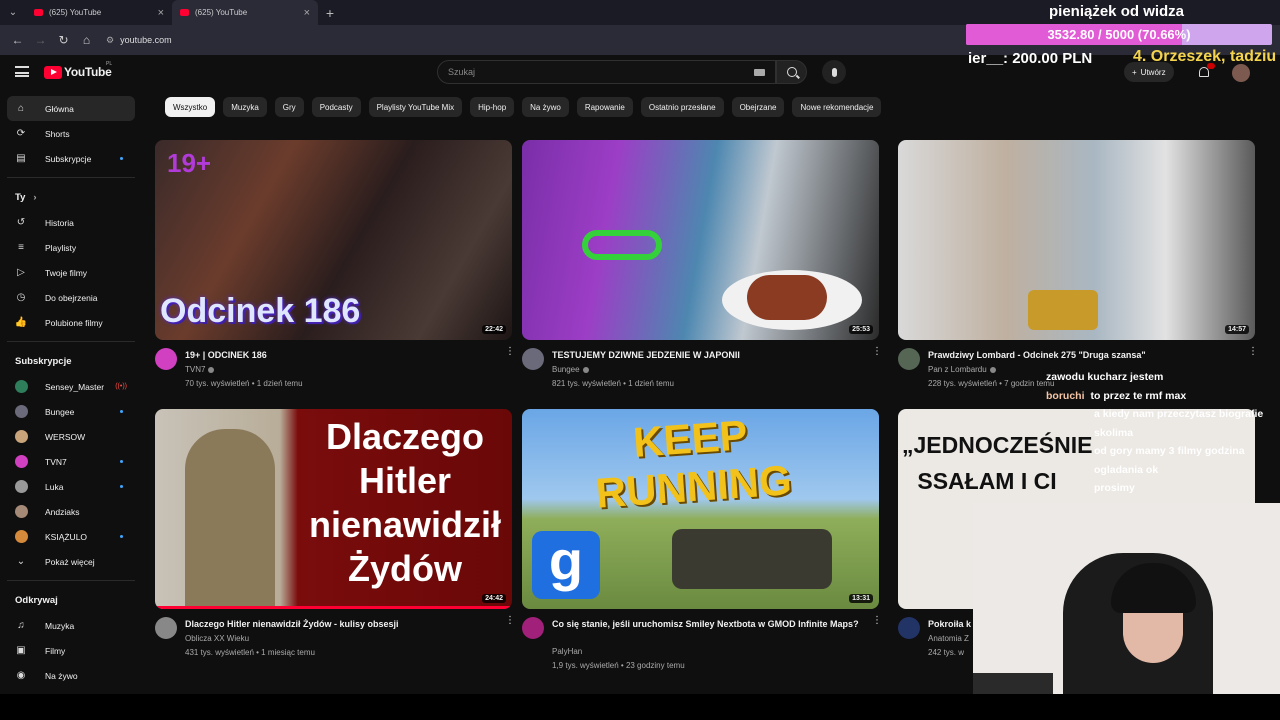  I want to click on sidebar-channel: TVN7, so click(71, 461).